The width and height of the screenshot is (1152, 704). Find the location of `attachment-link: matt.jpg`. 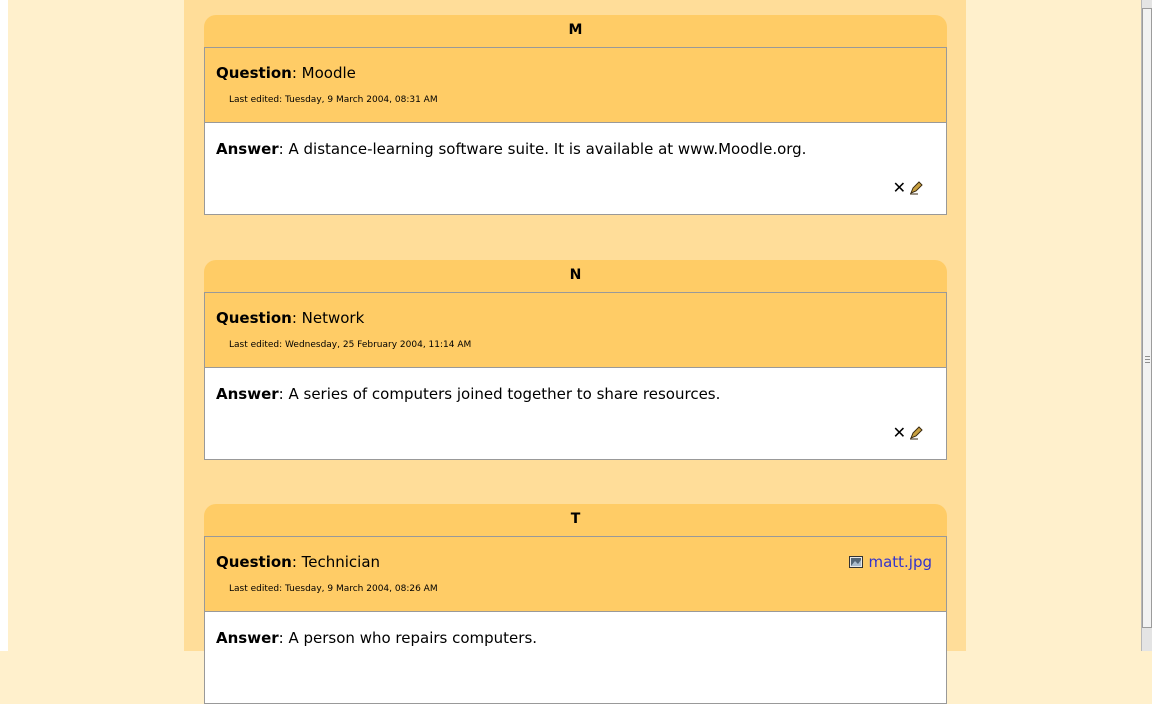

attachment-link: matt.jpg is located at coordinates (900, 562).